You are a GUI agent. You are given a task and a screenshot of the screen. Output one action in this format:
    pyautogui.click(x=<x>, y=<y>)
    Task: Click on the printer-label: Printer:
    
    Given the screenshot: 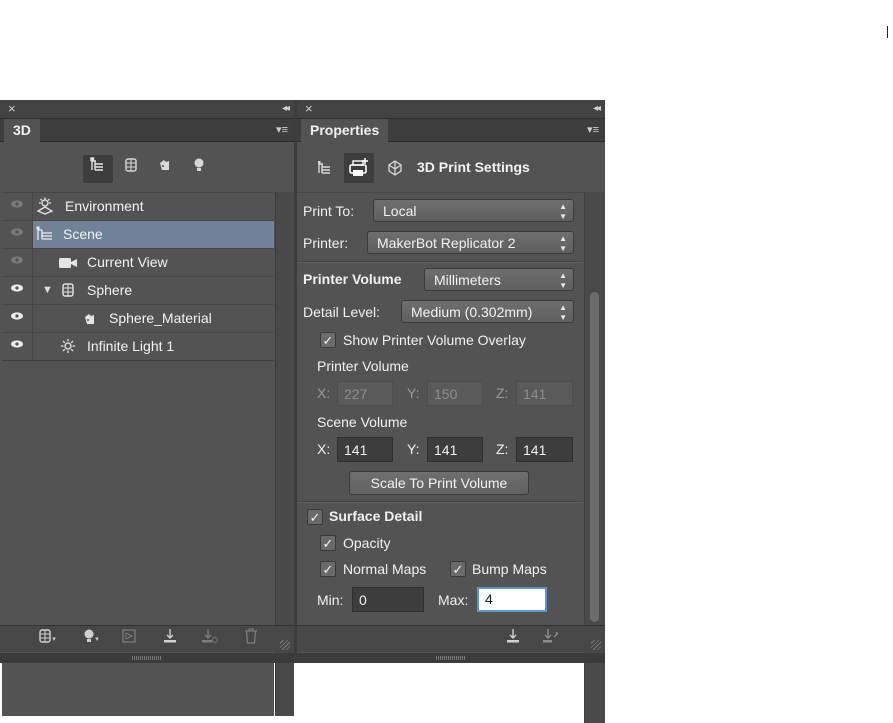 What is the action you would take?
    pyautogui.click(x=326, y=243)
    